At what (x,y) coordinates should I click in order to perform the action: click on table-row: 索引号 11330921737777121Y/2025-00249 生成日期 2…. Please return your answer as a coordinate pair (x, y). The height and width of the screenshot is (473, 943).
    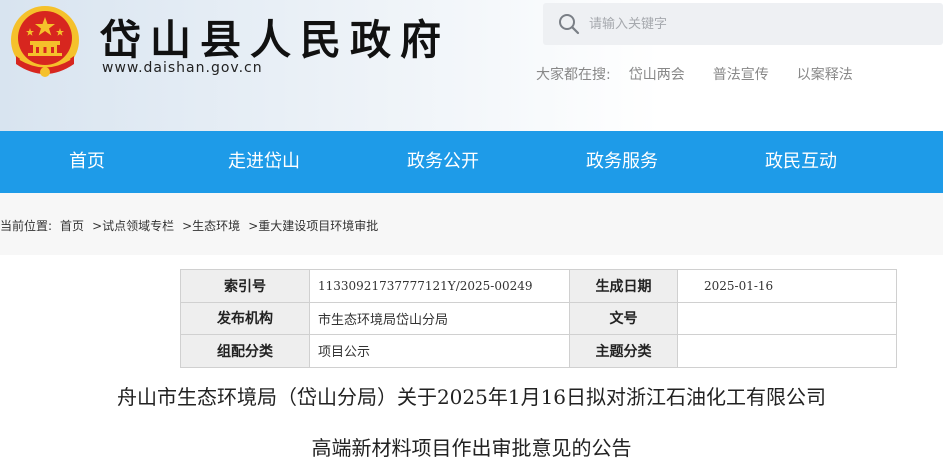
    Looking at the image, I should click on (538, 286).